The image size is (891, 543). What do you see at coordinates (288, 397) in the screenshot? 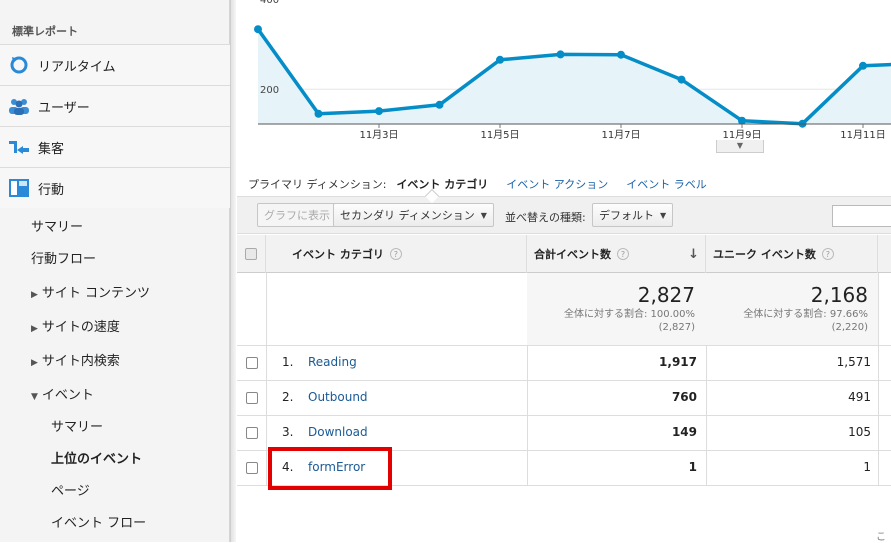
I see `row-number: 2.` at bounding box center [288, 397].